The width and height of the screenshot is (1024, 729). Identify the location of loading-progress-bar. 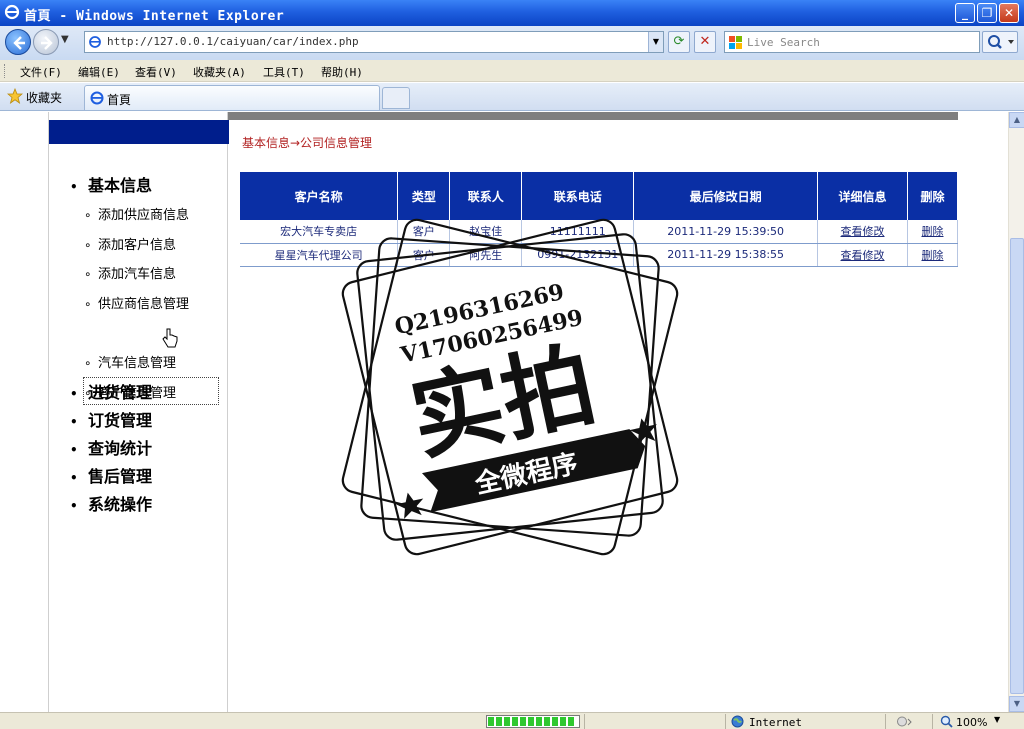
(533, 721).